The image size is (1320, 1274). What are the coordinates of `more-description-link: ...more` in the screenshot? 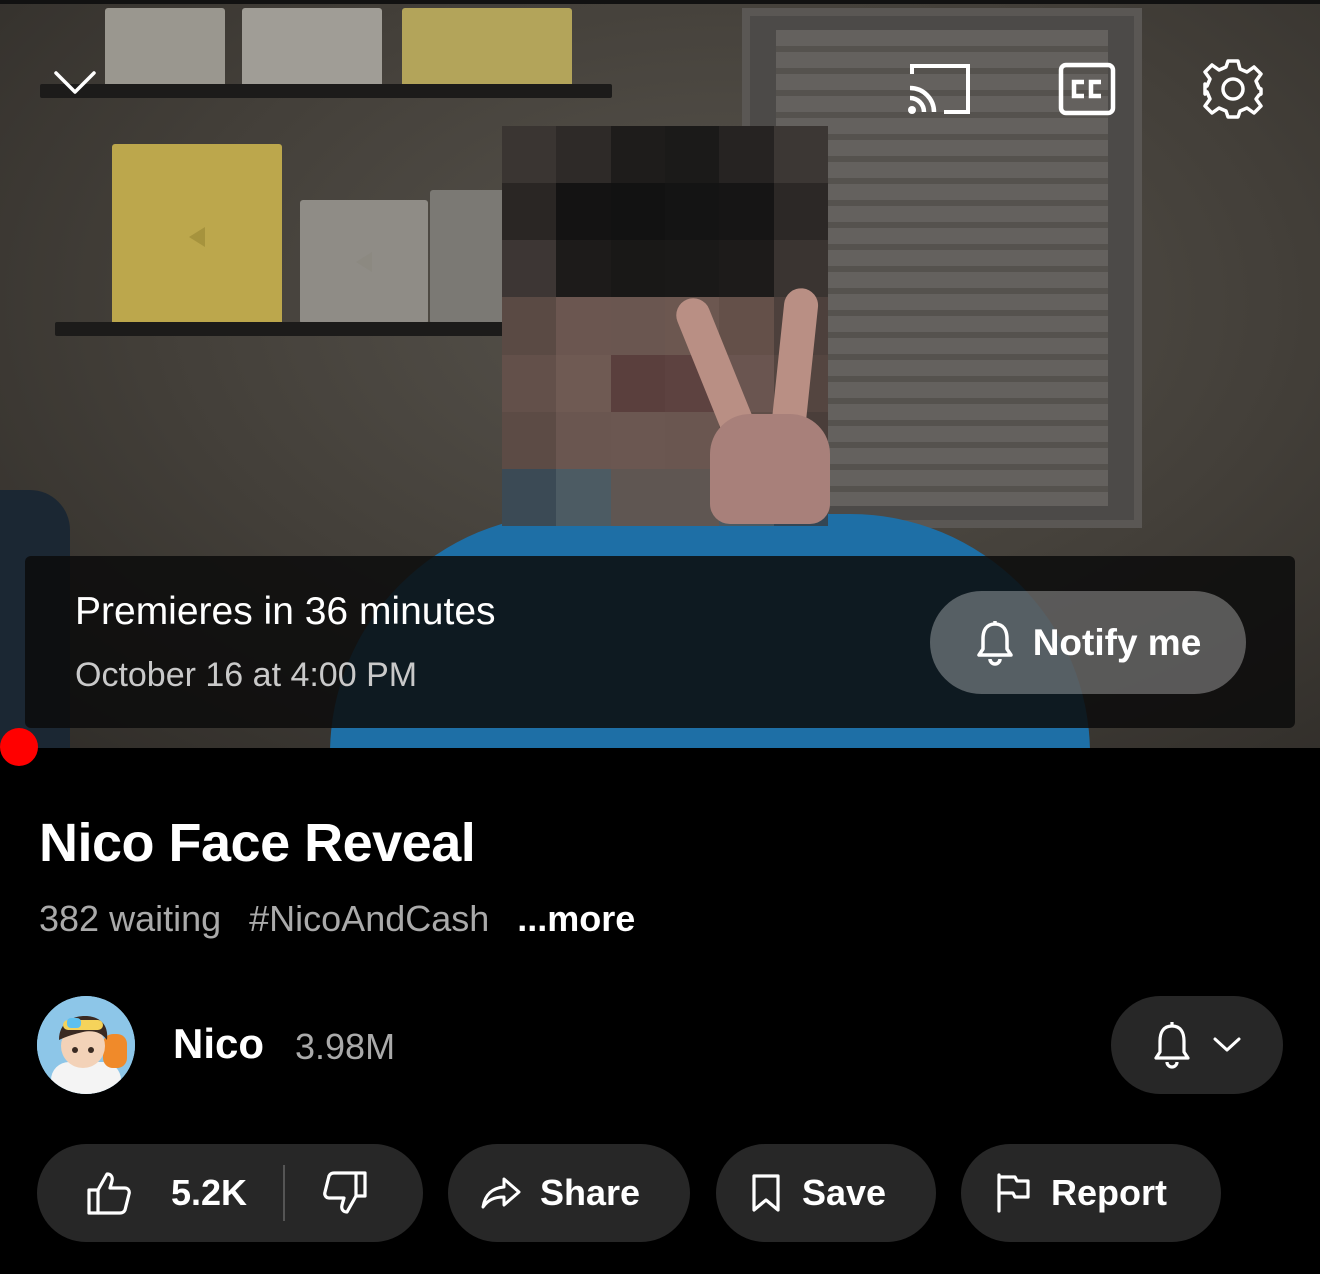 It's located at (576, 919).